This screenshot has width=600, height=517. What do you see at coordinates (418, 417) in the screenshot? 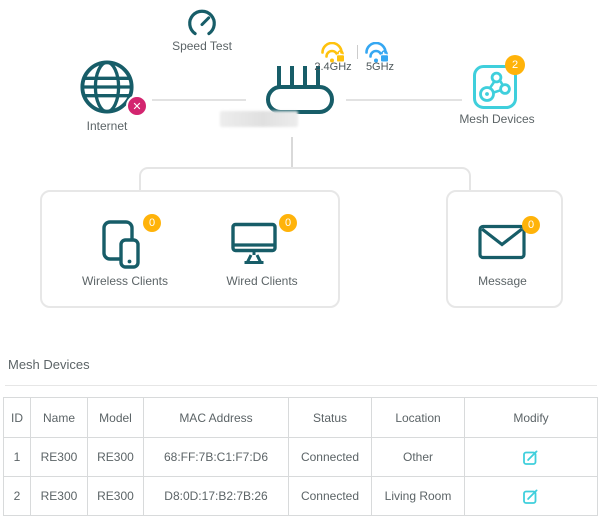
I see `col-header-location: Location` at bounding box center [418, 417].